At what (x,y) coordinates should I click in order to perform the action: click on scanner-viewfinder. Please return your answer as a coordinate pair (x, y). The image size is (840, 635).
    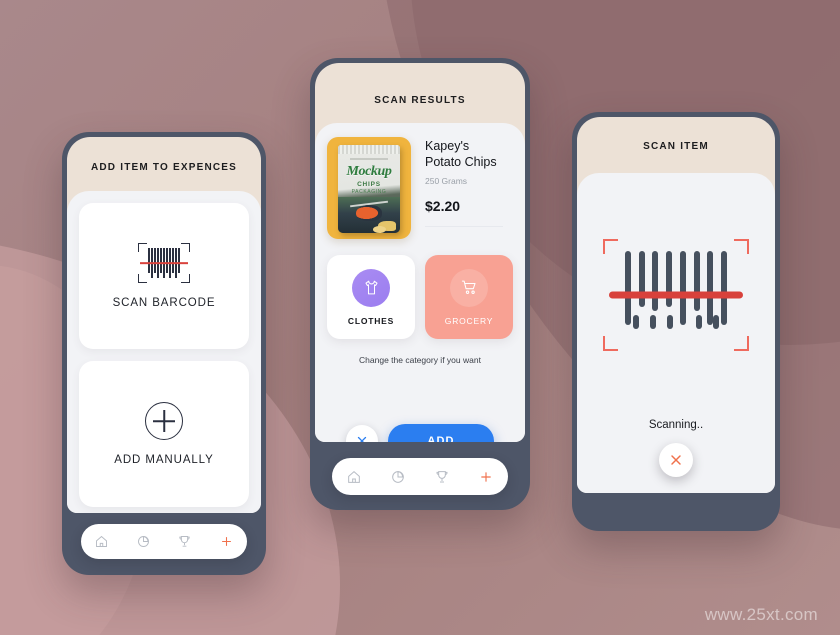
    Looking at the image, I should click on (676, 295).